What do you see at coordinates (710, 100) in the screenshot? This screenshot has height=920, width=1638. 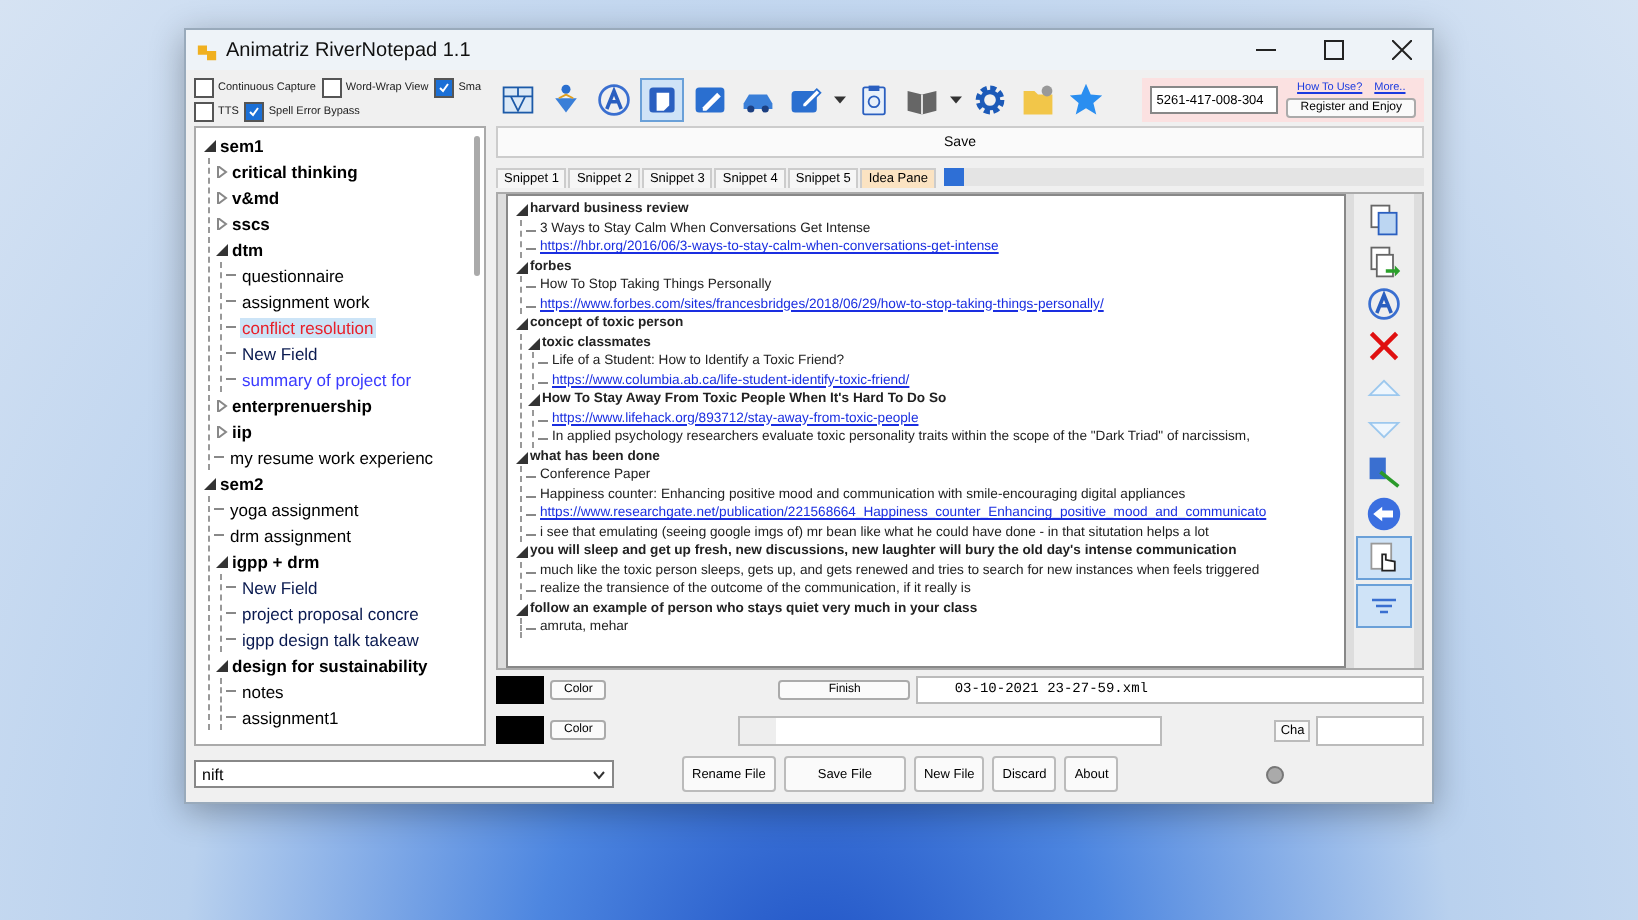 I see `pen-icon` at bounding box center [710, 100].